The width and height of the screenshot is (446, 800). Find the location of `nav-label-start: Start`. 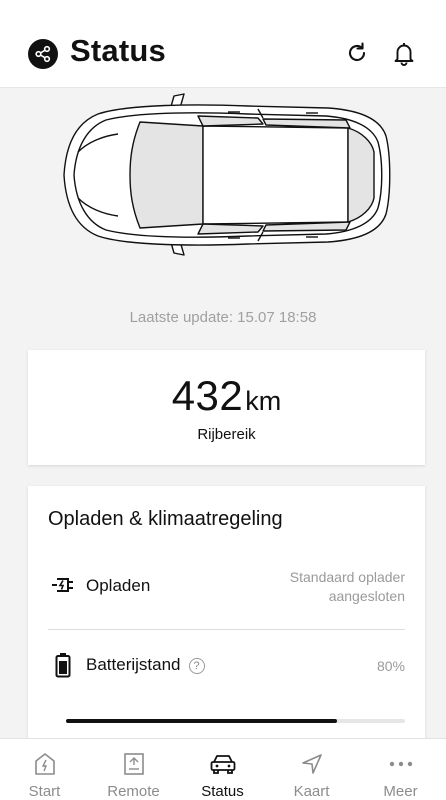

nav-label-start: Start is located at coordinates (44, 791).